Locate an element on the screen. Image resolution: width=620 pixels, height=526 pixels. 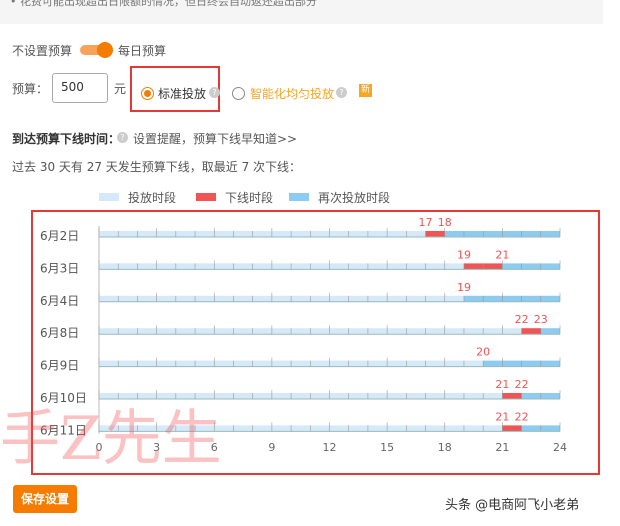
x-tick-label: 15 is located at coordinates (387, 447).